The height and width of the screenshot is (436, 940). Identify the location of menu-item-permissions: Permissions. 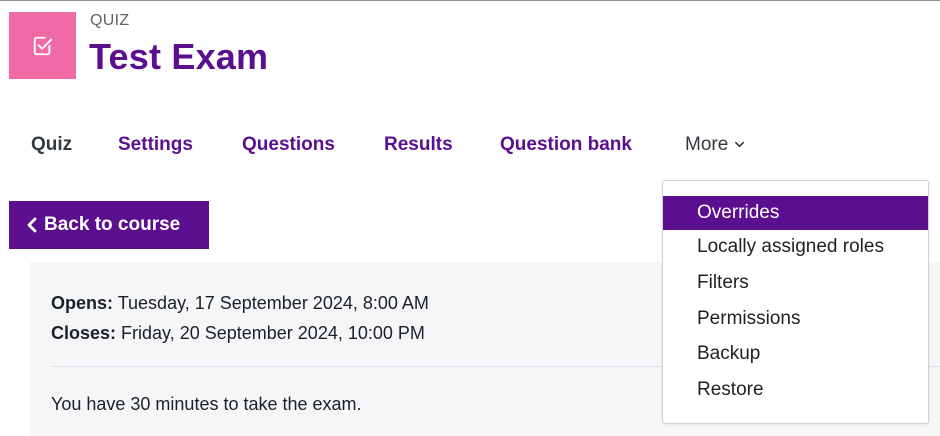
(795, 319).